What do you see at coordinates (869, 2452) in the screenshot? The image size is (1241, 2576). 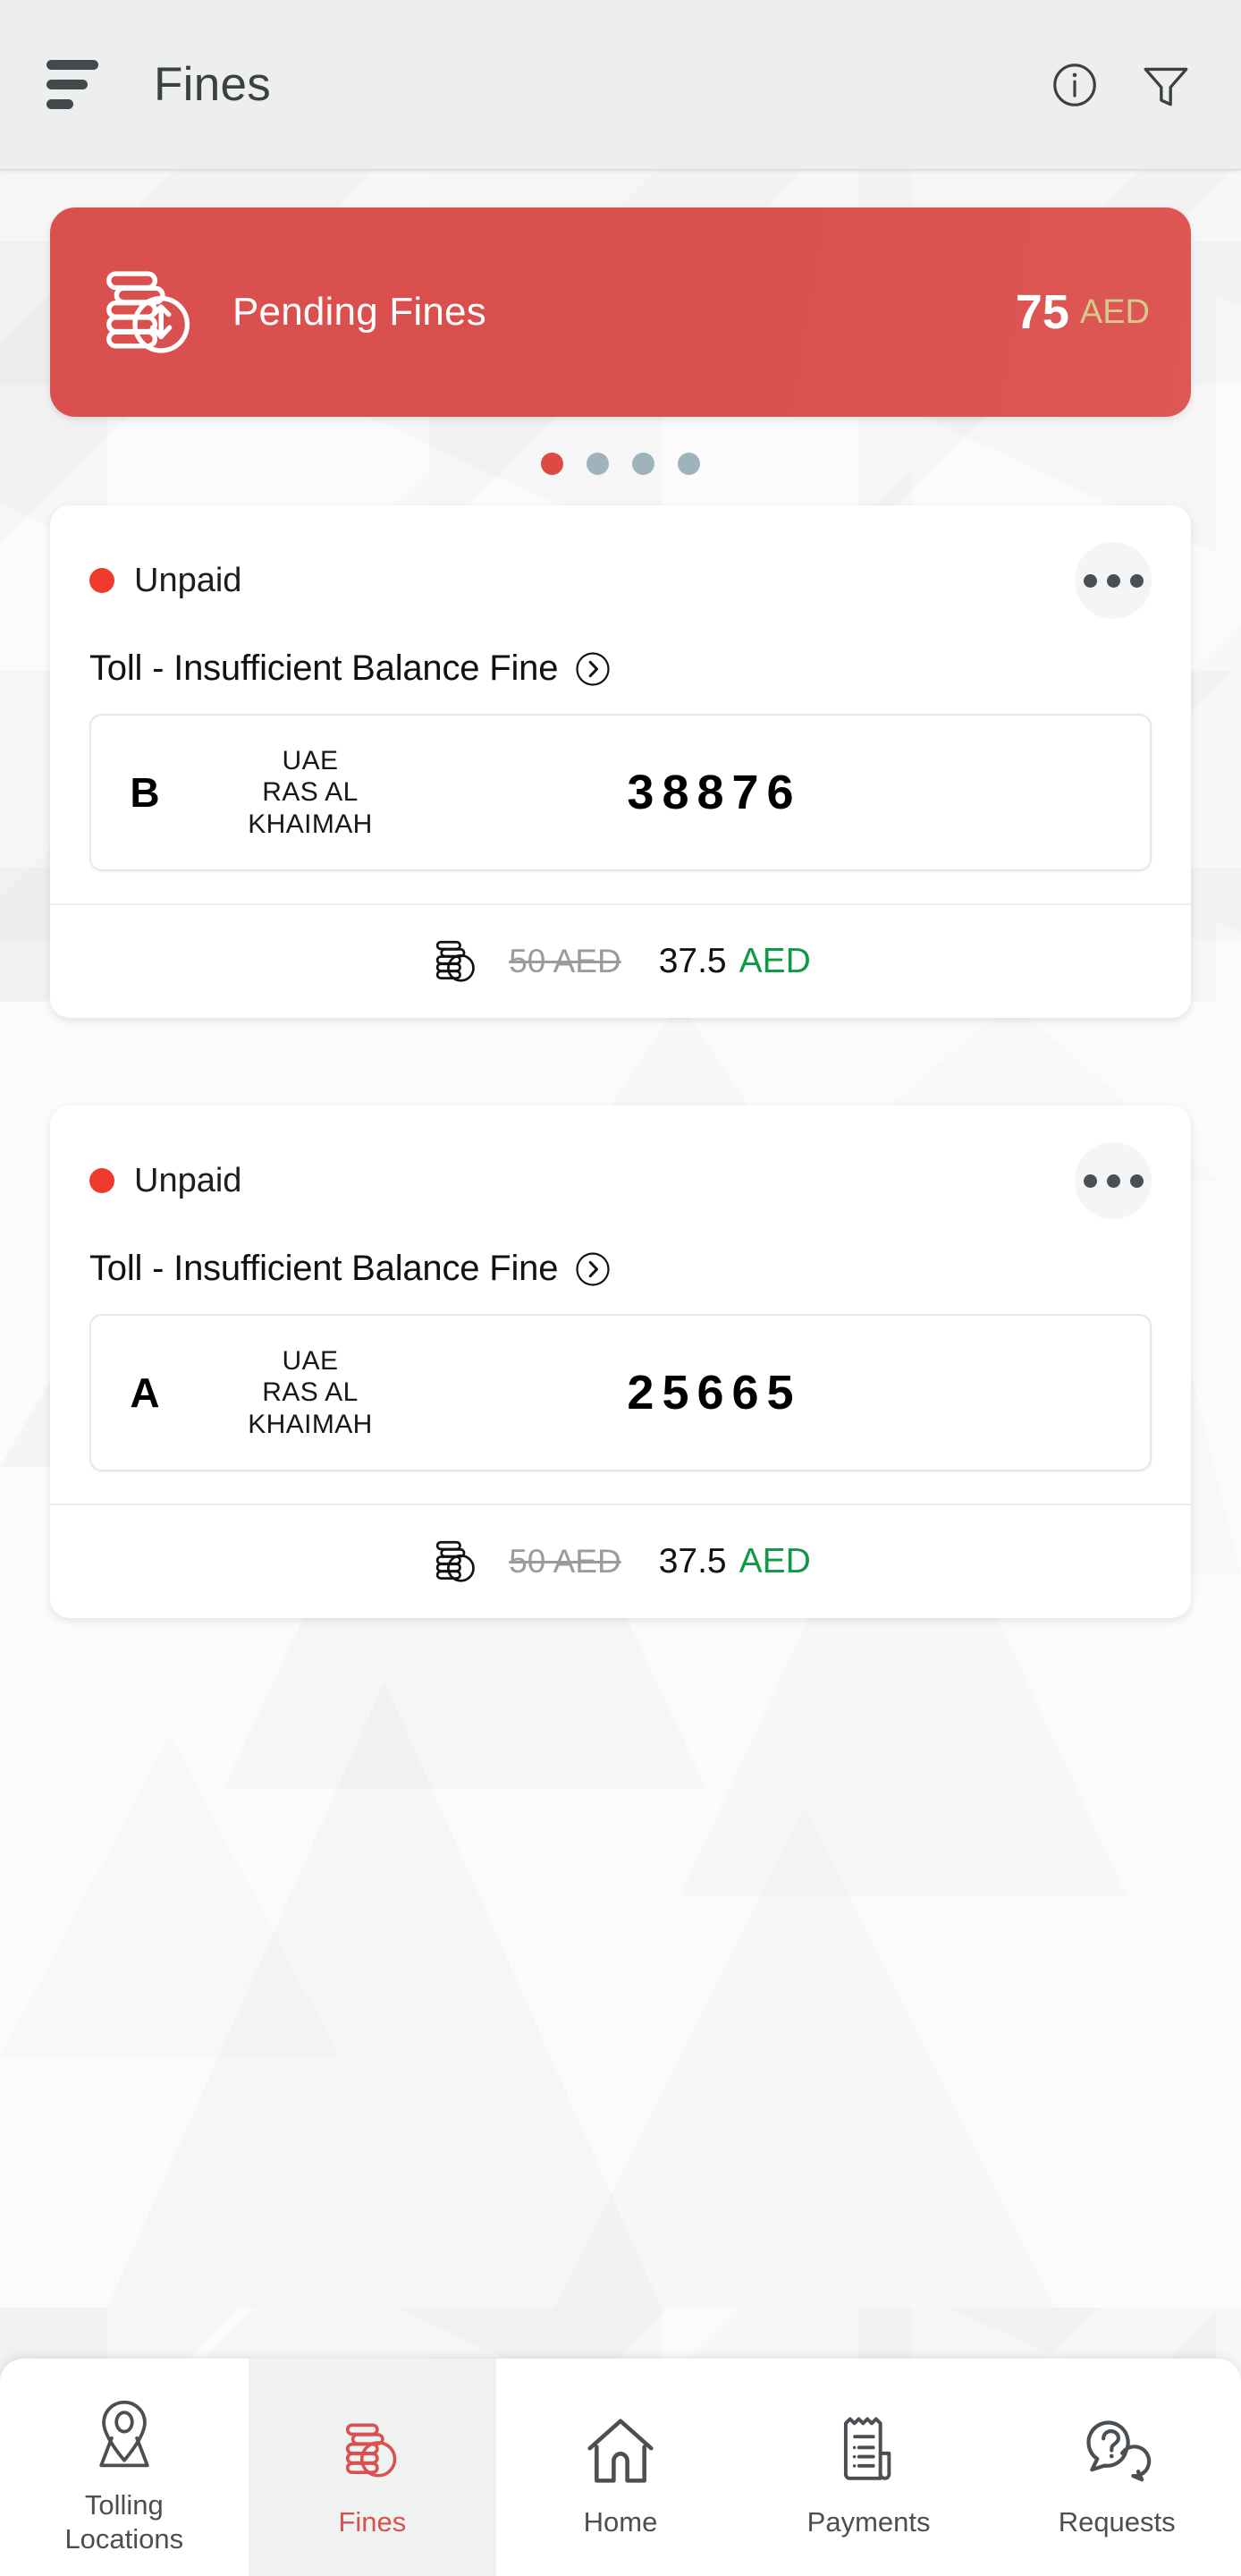 I see `receipt-icon` at bounding box center [869, 2452].